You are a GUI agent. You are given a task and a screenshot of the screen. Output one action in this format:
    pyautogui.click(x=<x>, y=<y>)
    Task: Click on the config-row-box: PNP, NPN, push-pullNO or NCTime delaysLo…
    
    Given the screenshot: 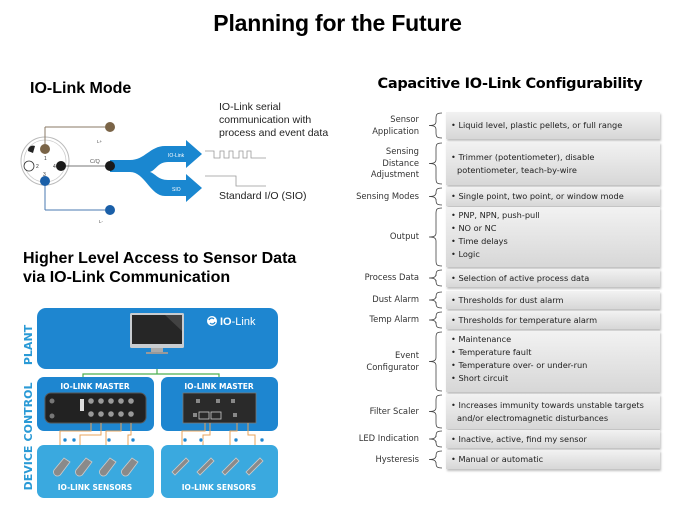 What is the action you would take?
    pyautogui.click(x=553, y=237)
    